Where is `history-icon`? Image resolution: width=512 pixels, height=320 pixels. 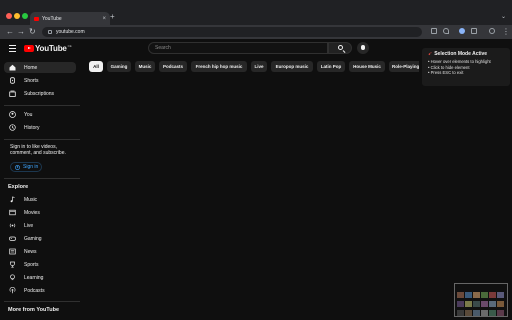
history-icon is located at coordinates (12, 127).